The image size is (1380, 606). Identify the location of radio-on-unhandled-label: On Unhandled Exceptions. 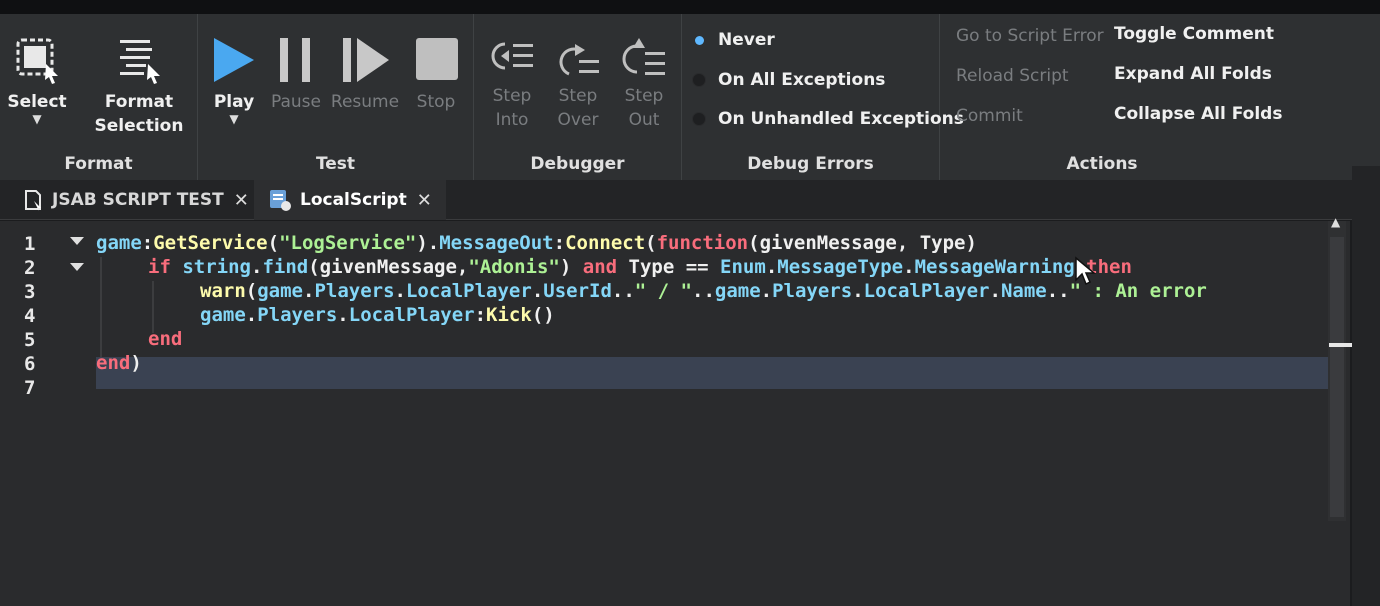
(841, 119).